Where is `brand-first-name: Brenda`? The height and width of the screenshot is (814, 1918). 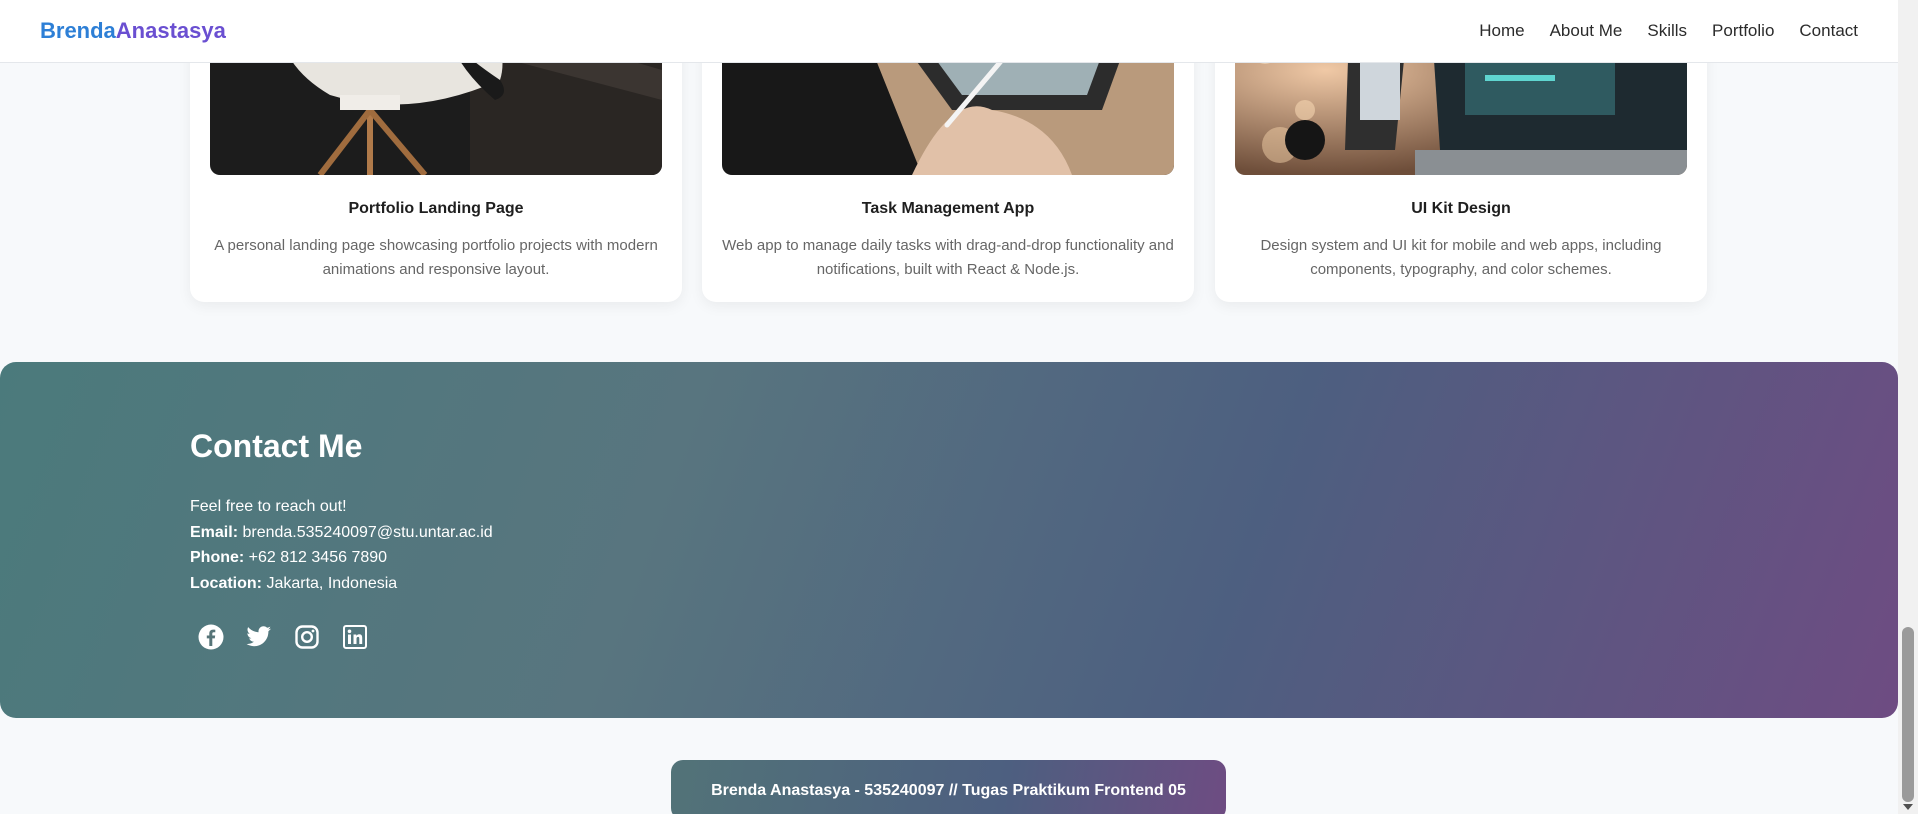 brand-first-name: Brenda is located at coordinates (78, 30).